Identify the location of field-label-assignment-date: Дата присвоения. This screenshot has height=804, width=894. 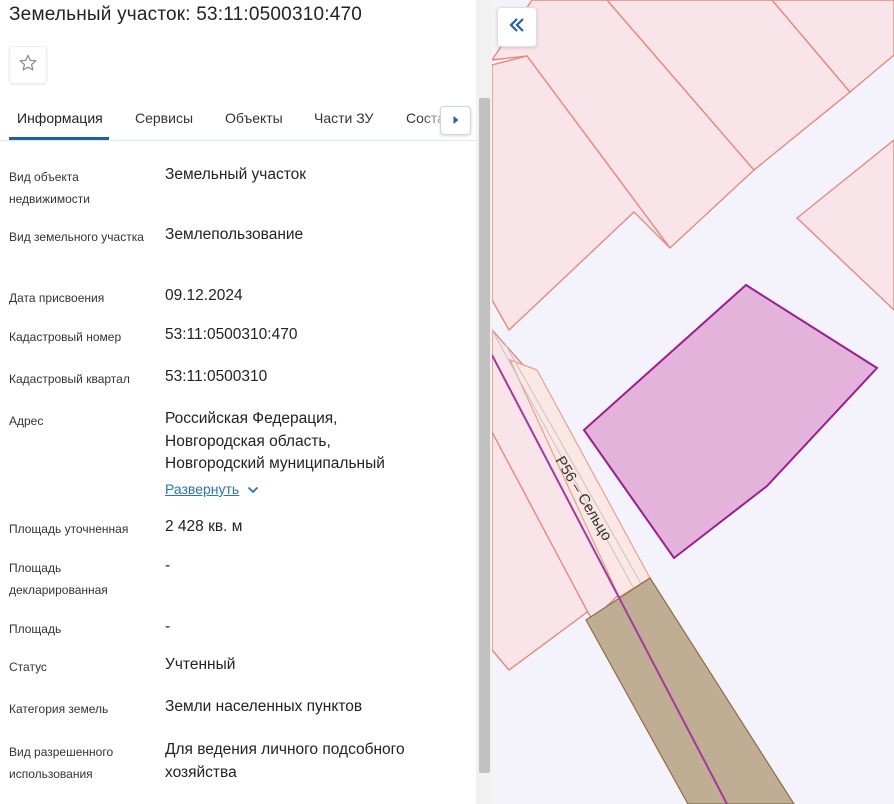
(57, 298).